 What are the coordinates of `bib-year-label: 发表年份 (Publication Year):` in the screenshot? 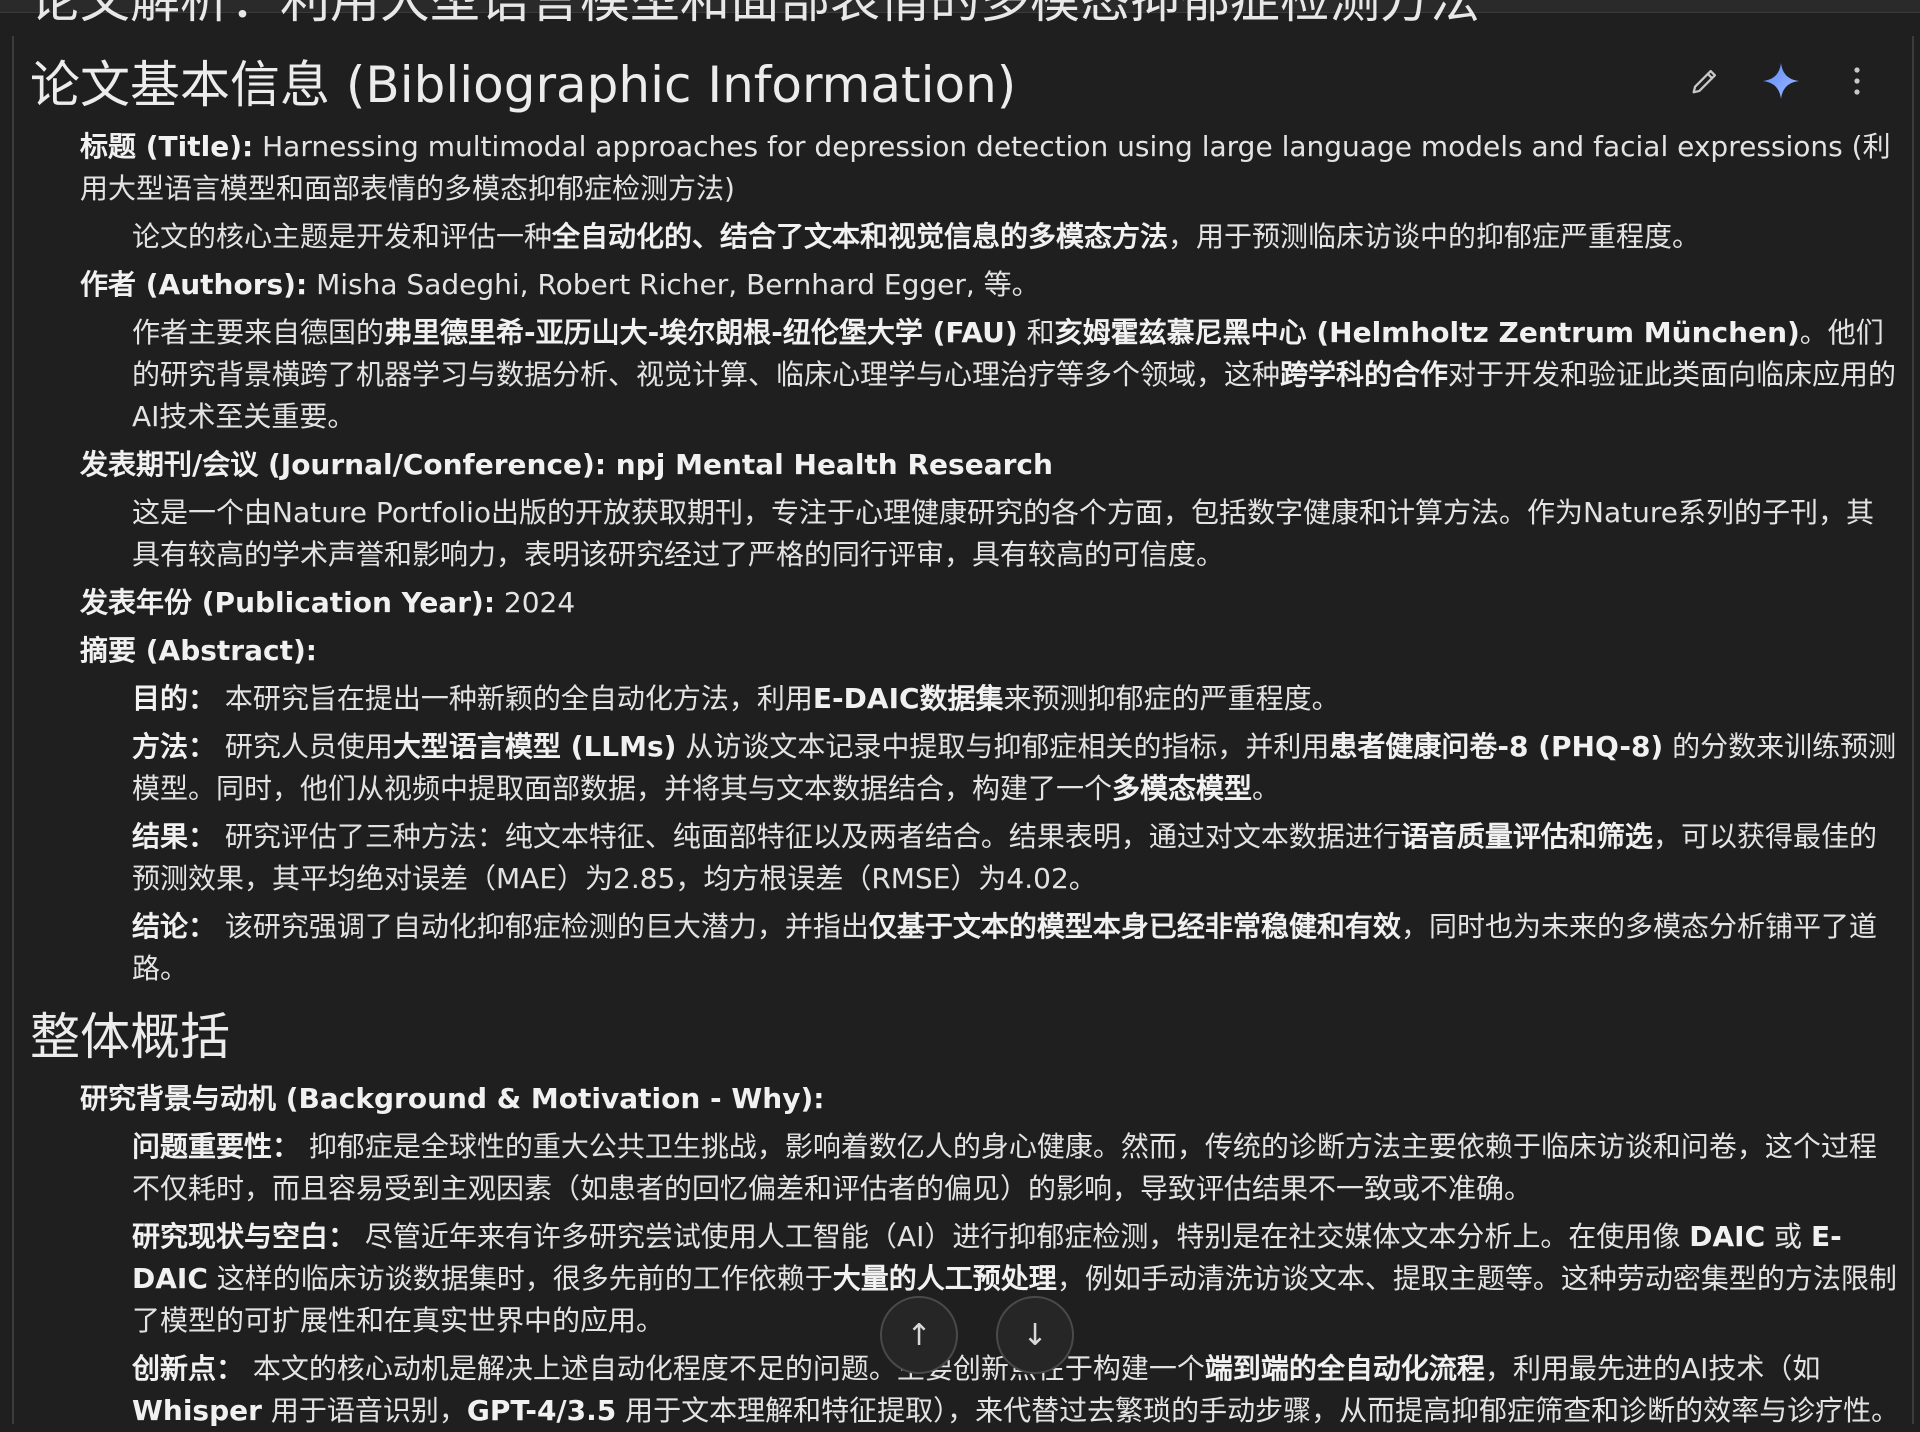 It's located at (288, 602).